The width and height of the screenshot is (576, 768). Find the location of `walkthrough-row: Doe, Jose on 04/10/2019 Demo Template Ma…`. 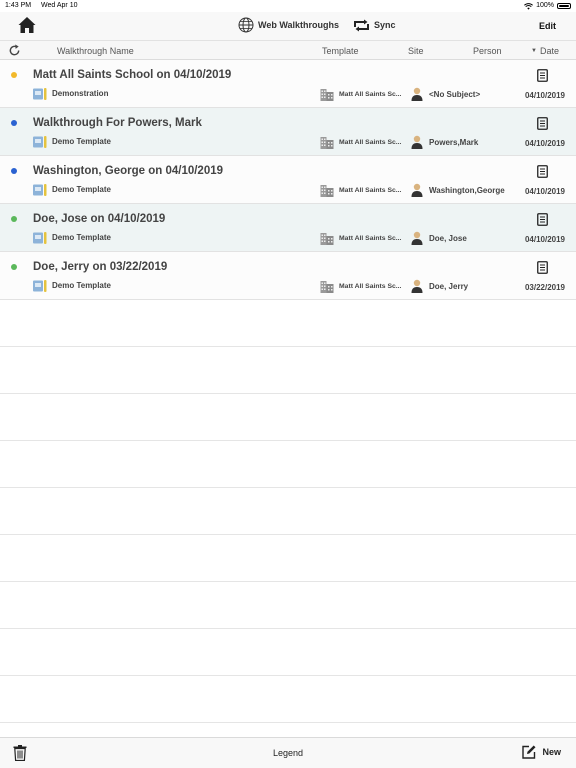

walkthrough-row: Doe, Jose on 04/10/2019 Demo Template Ma… is located at coordinates (288, 228).